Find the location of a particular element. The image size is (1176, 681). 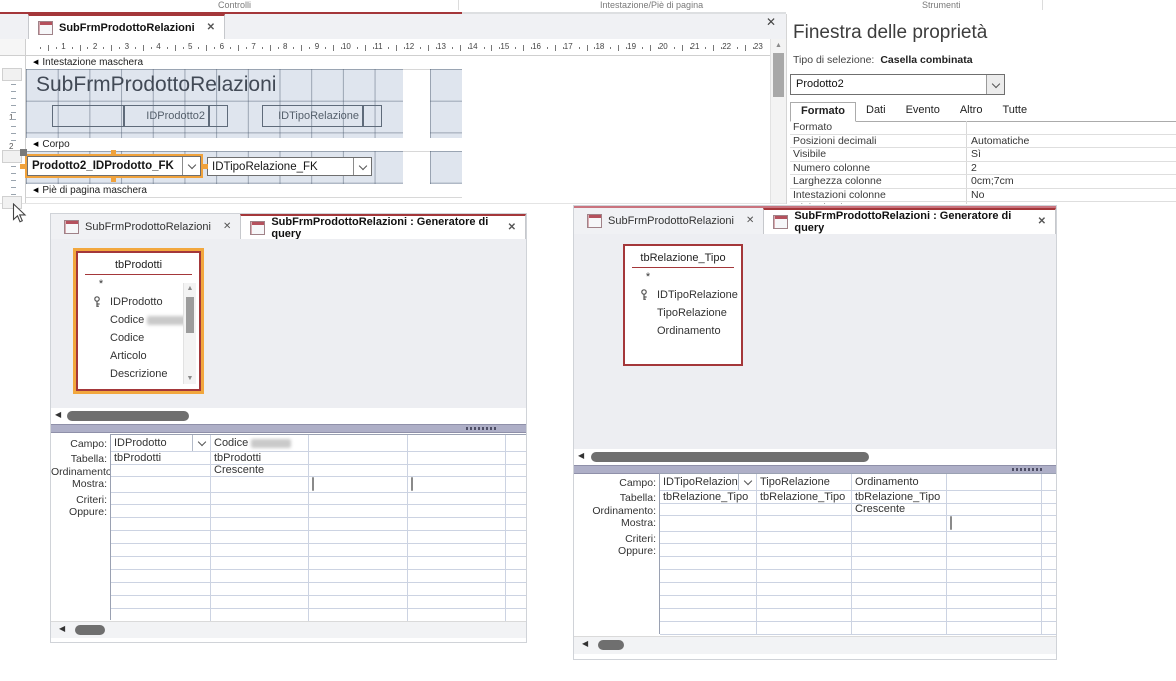

move-handle is located at coordinates (23, 152).